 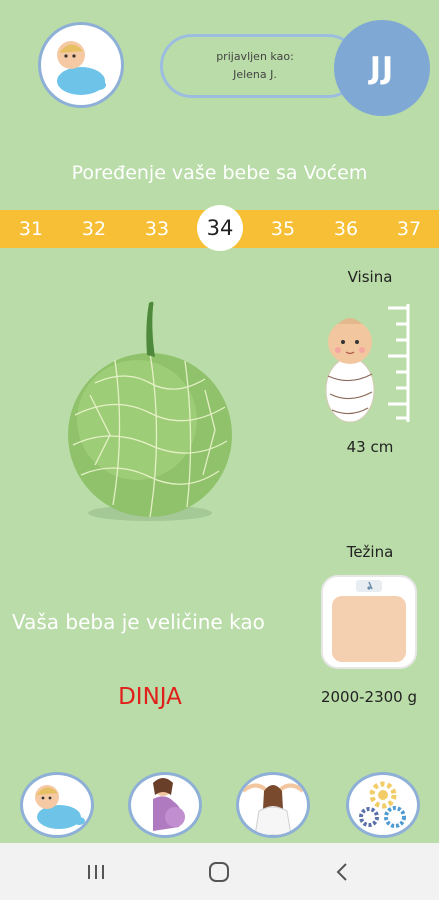 I want to click on weight-value: 2000-2300 g, so click(x=369, y=697).